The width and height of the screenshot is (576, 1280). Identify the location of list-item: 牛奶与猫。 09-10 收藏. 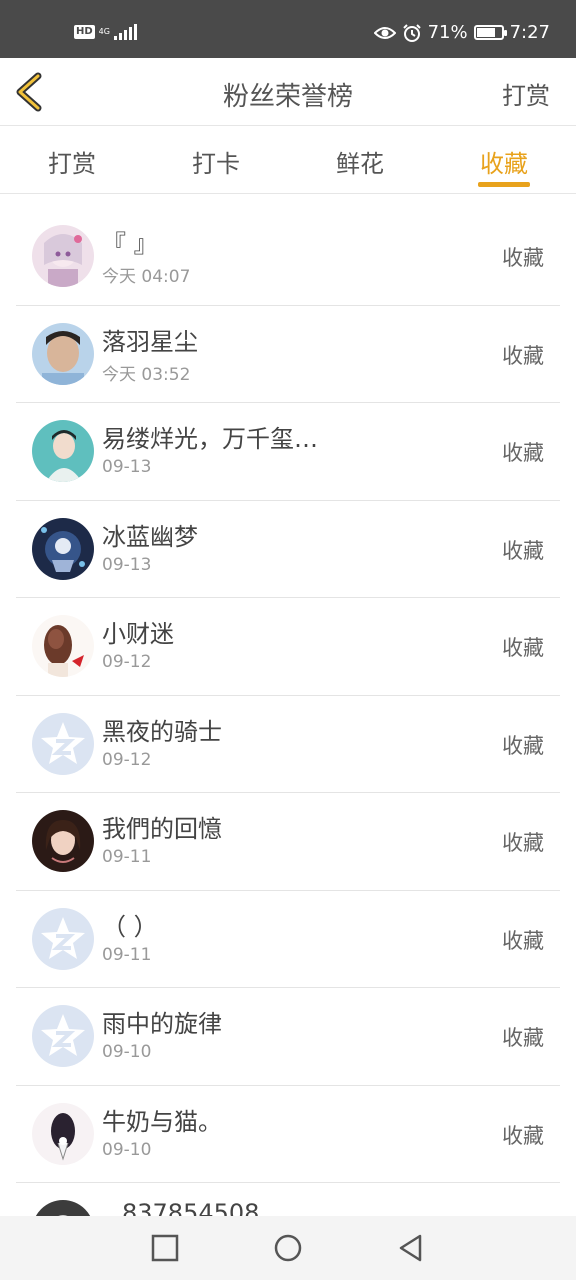
(288, 1134).